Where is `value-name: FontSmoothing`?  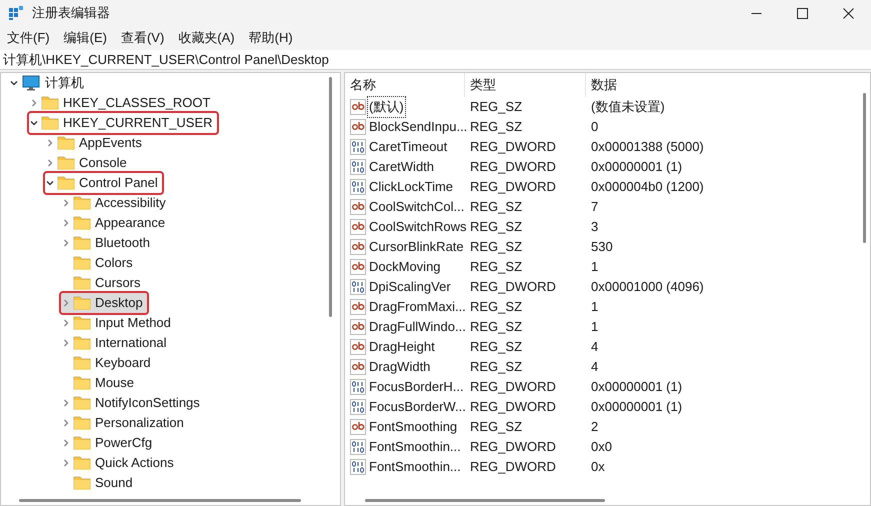 value-name: FontSmoothing is located at coordinates (413, 427).